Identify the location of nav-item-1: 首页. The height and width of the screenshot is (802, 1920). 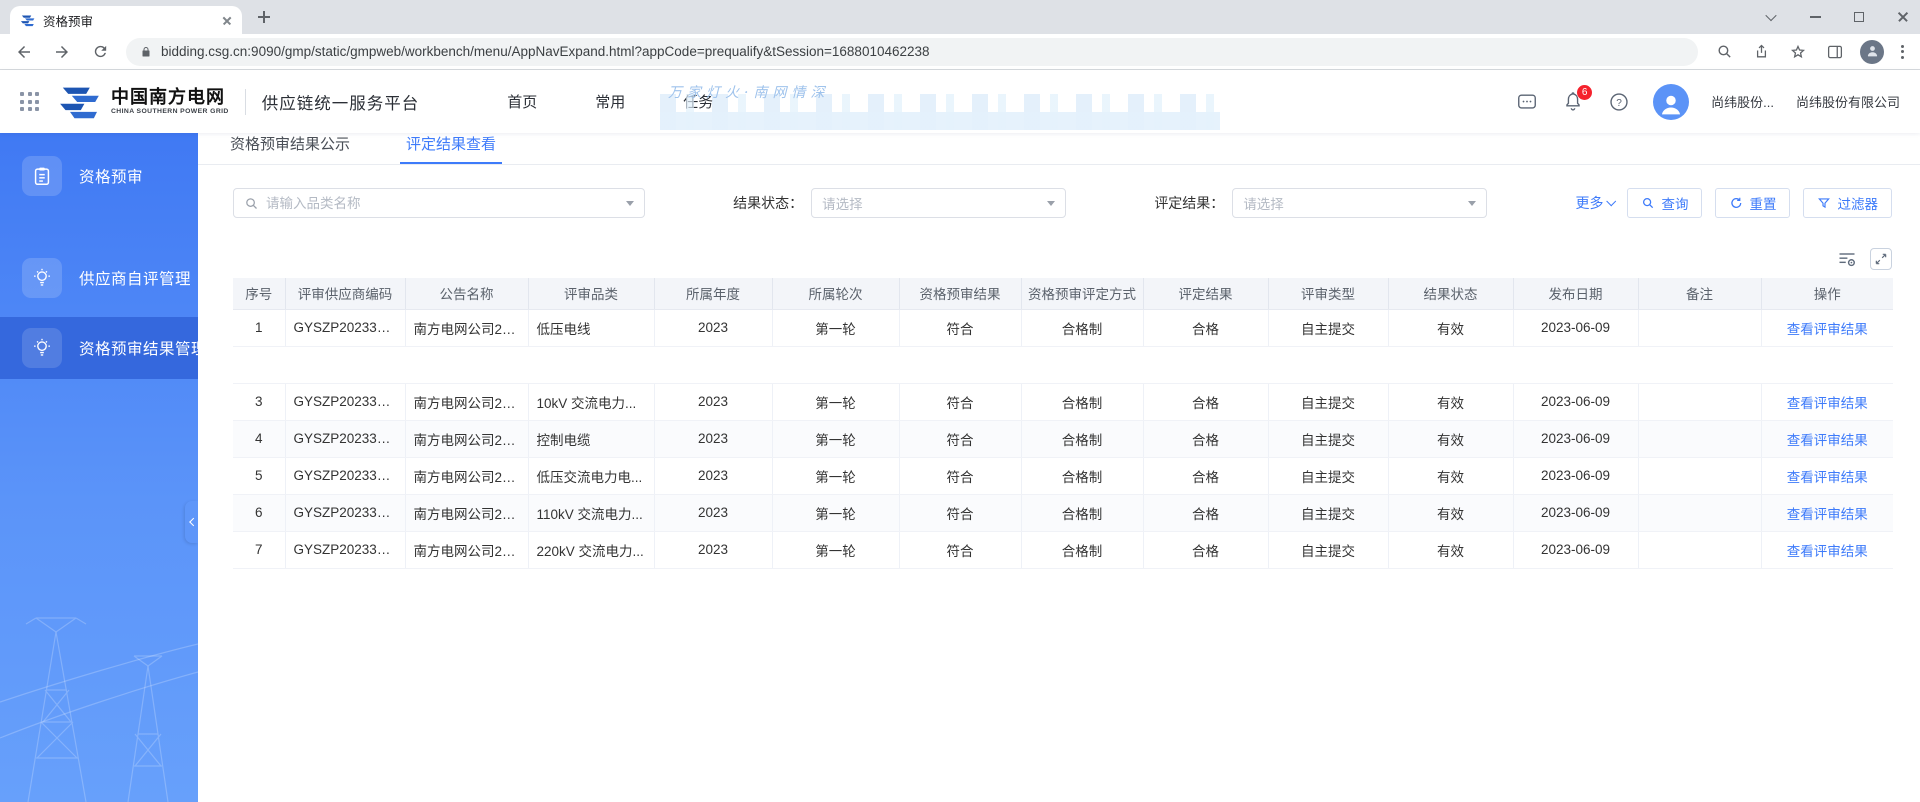
(522, 101).